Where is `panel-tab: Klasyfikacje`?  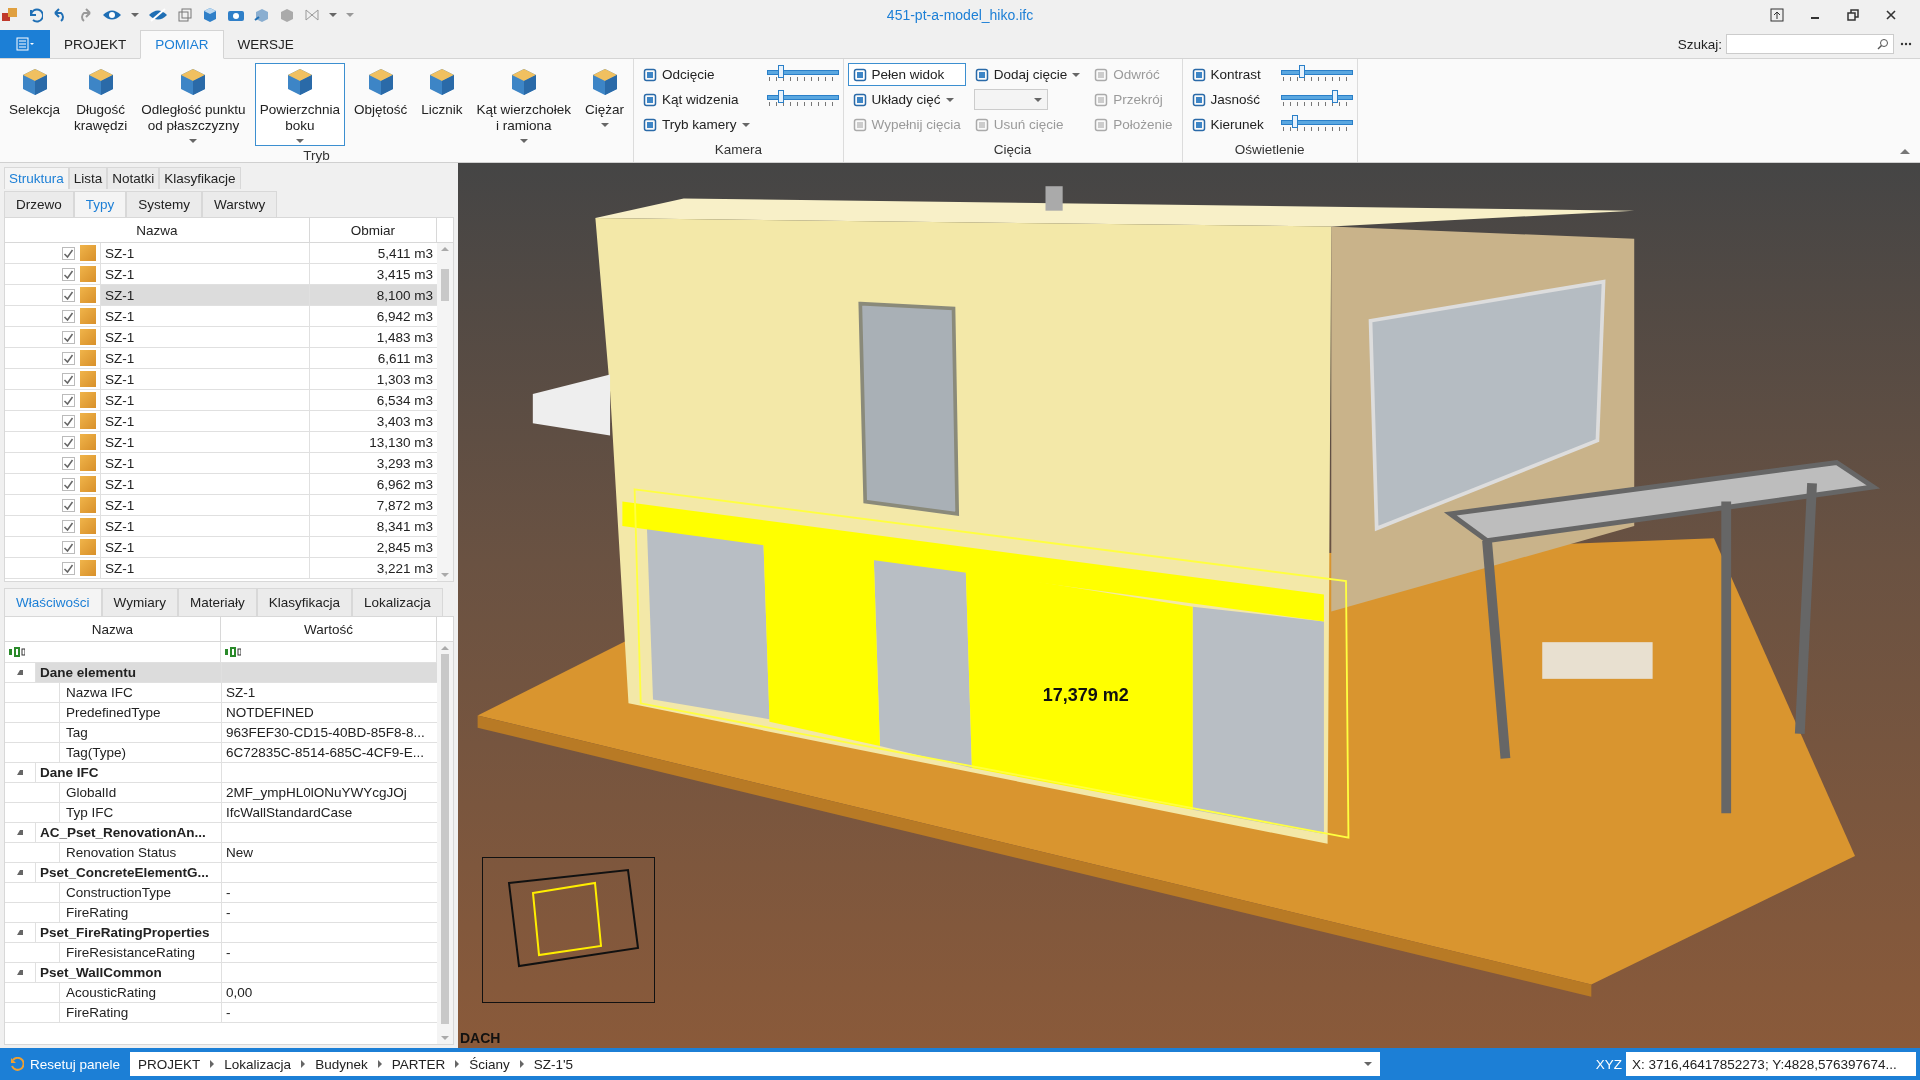
panel-tab: Klasyfikacje is located at coordinates (200, 178).